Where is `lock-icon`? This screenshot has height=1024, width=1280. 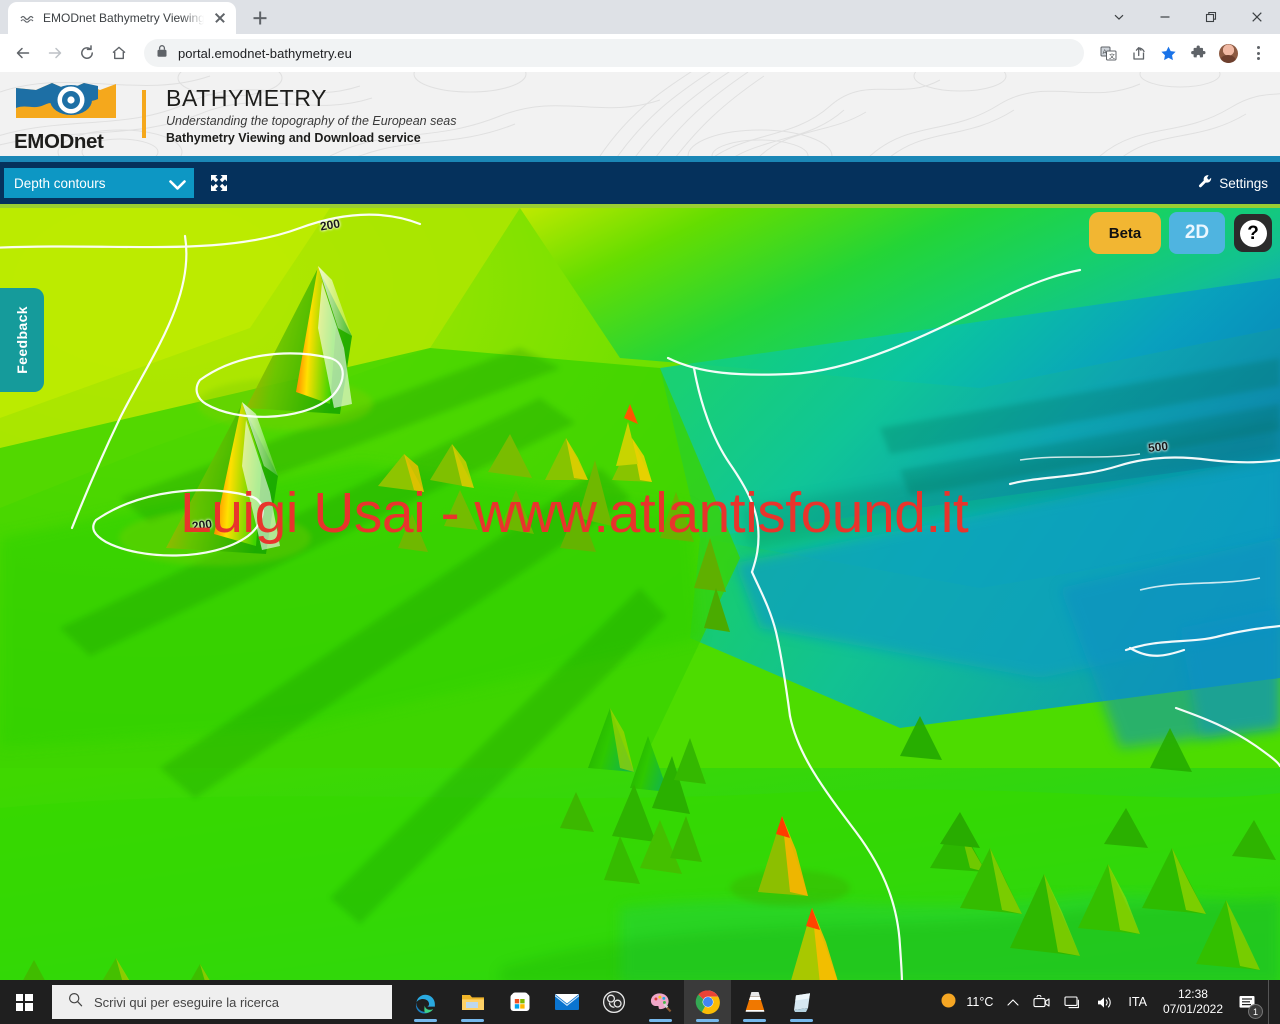
lock-icon is located at coordinates (162, 53).